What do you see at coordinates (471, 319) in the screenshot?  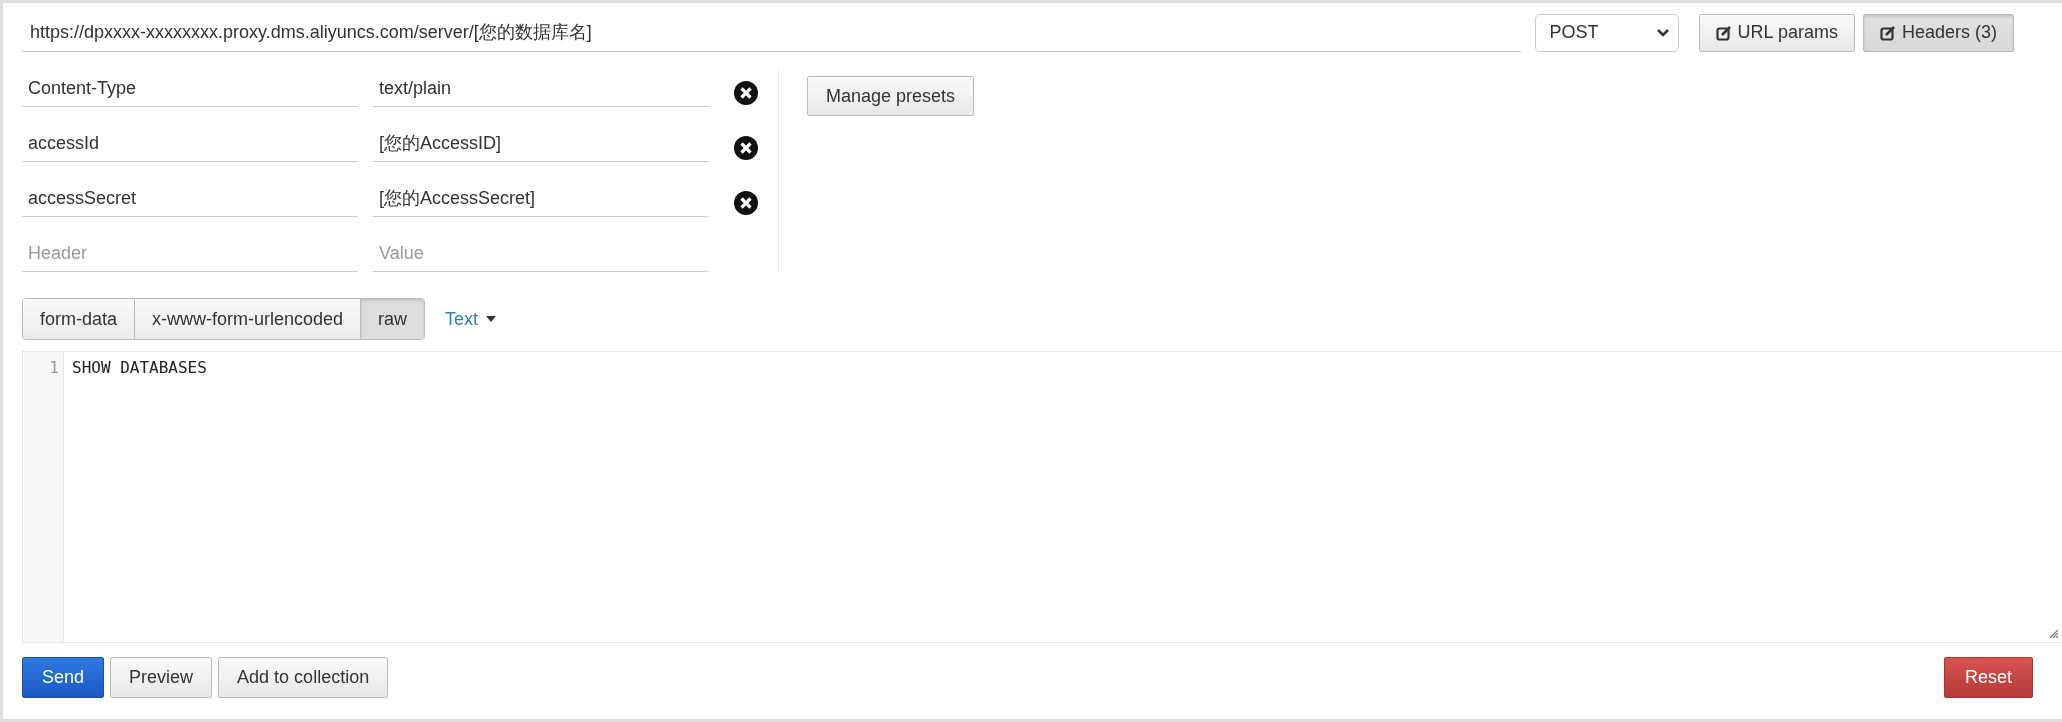 I see `format-dropdown: Text` at bounding box center [471, 319].